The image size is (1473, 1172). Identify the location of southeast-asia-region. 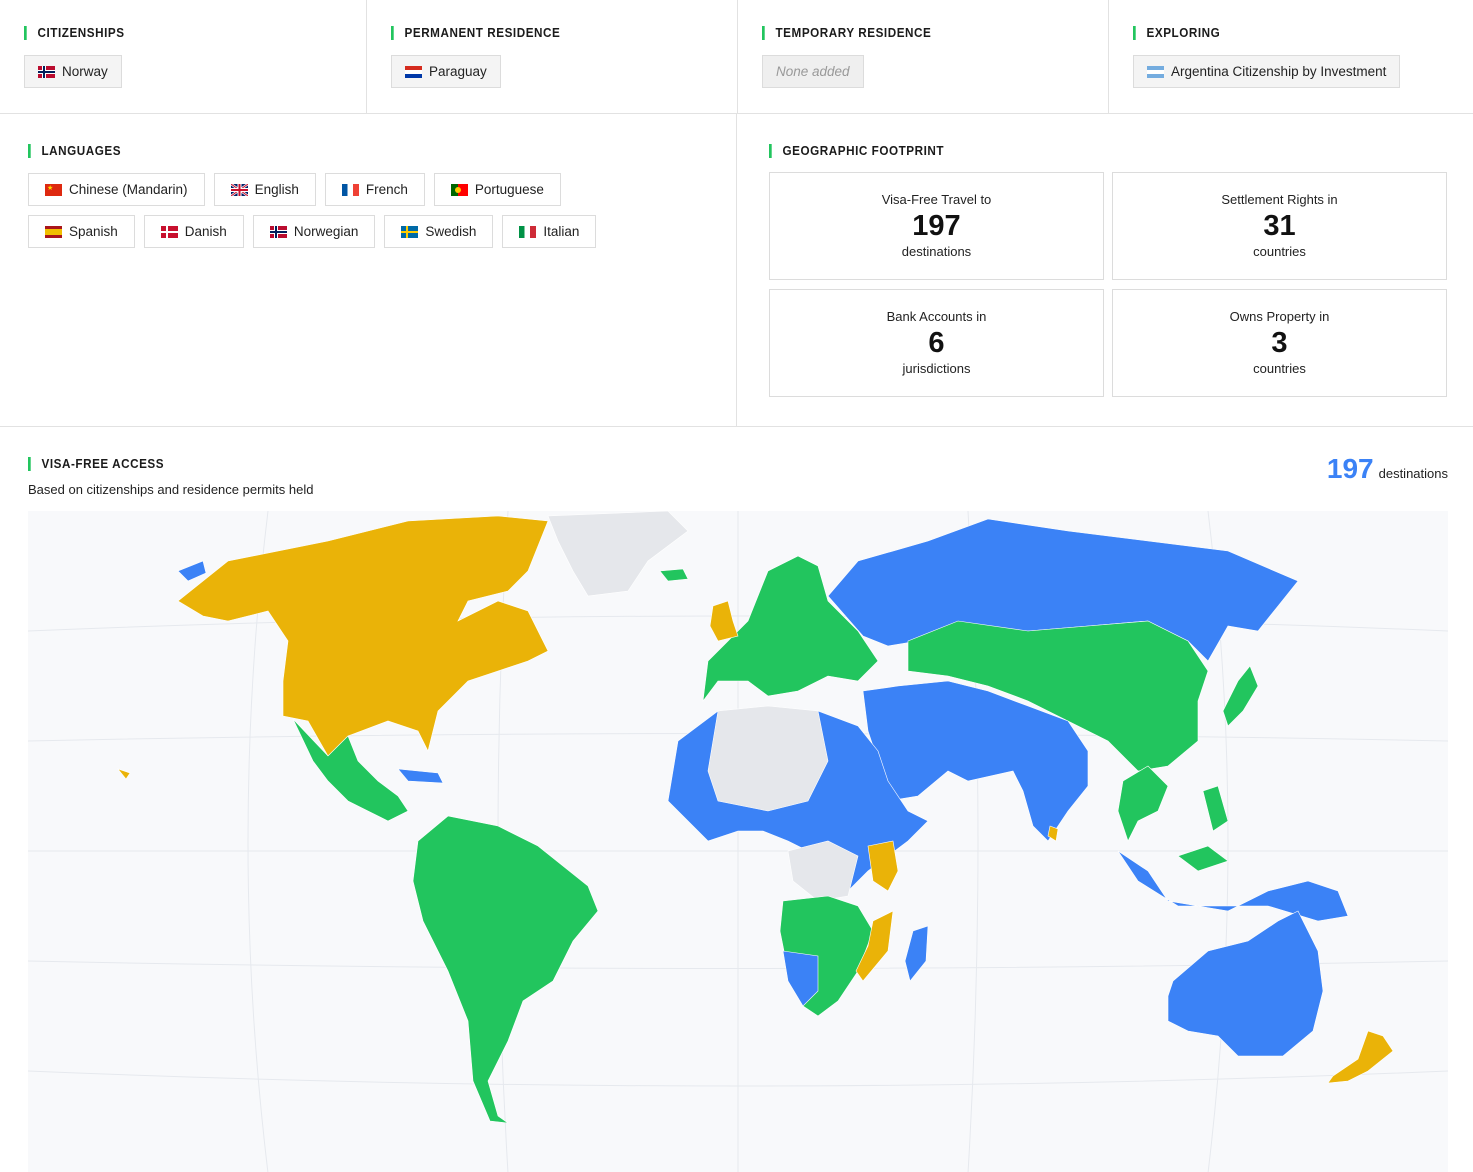
(1143, 803).